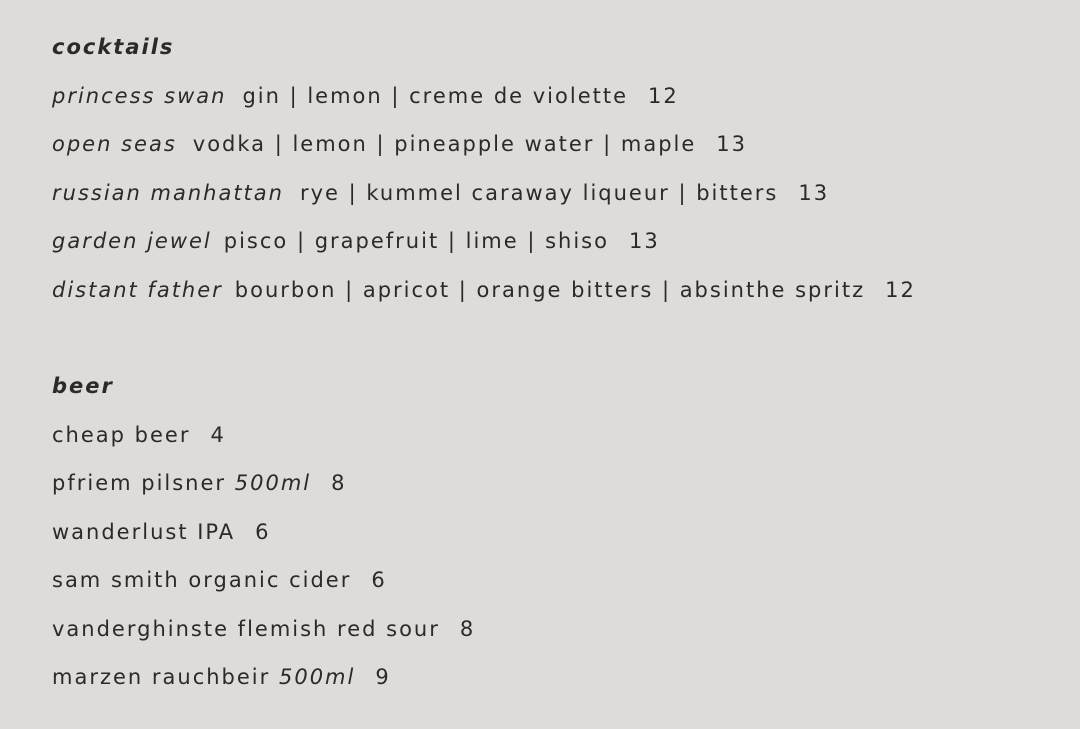  I want to click on beer-item: sam smith organic cider 6, so click(219, 580).